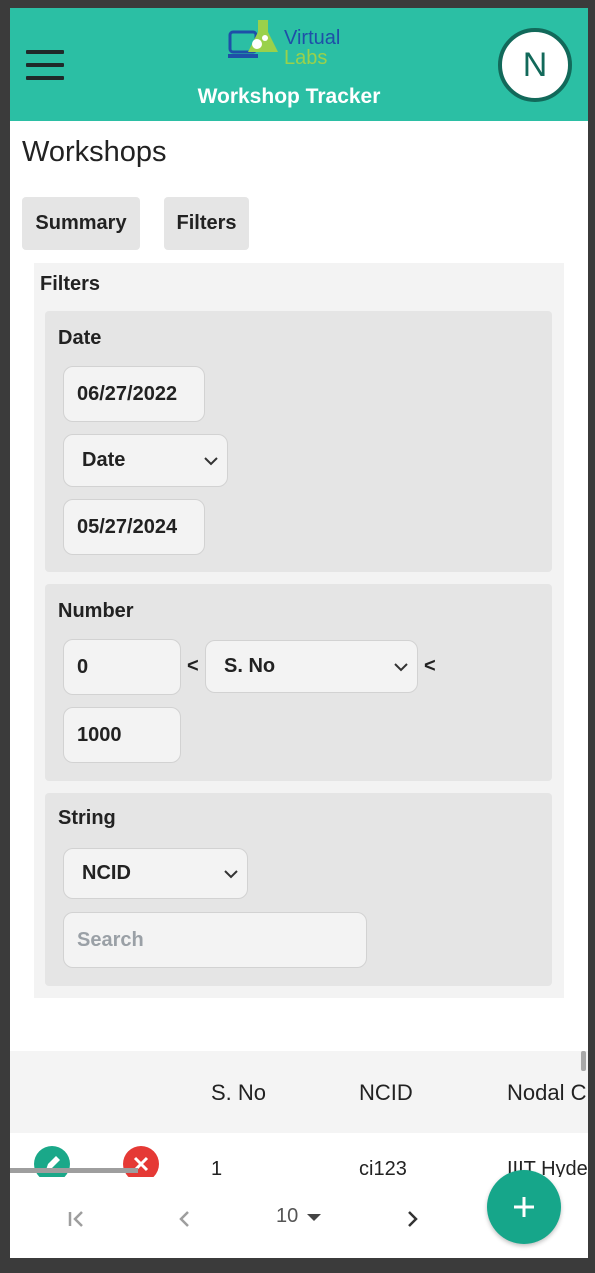 Image resolution: width=595 pixels, height=1273 pixels. What do you see at coordinates (87, 818) in the screenshot?
I see `string-filter-label: String` at bounding box center [87, 818].